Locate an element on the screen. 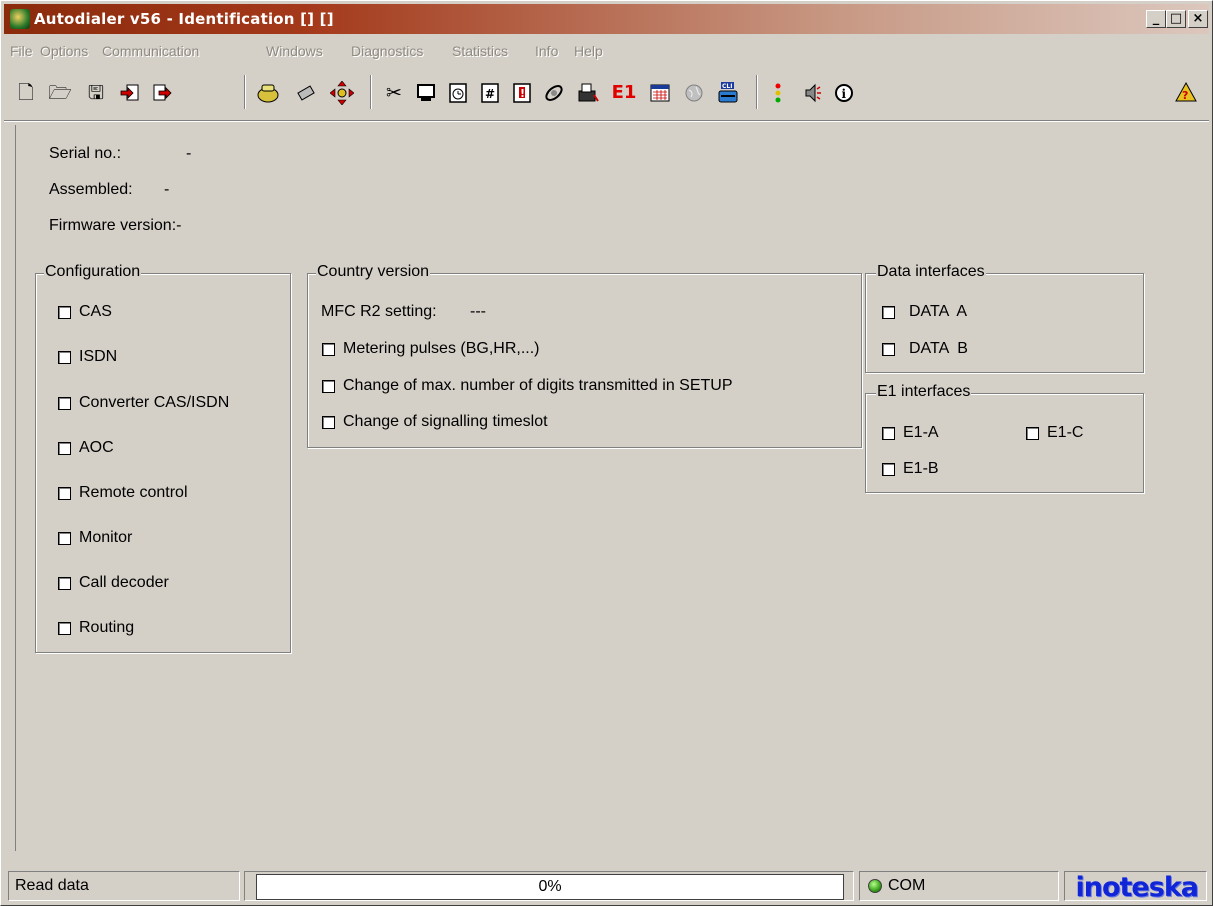  clock-icon is located at coordinates (458, 93).